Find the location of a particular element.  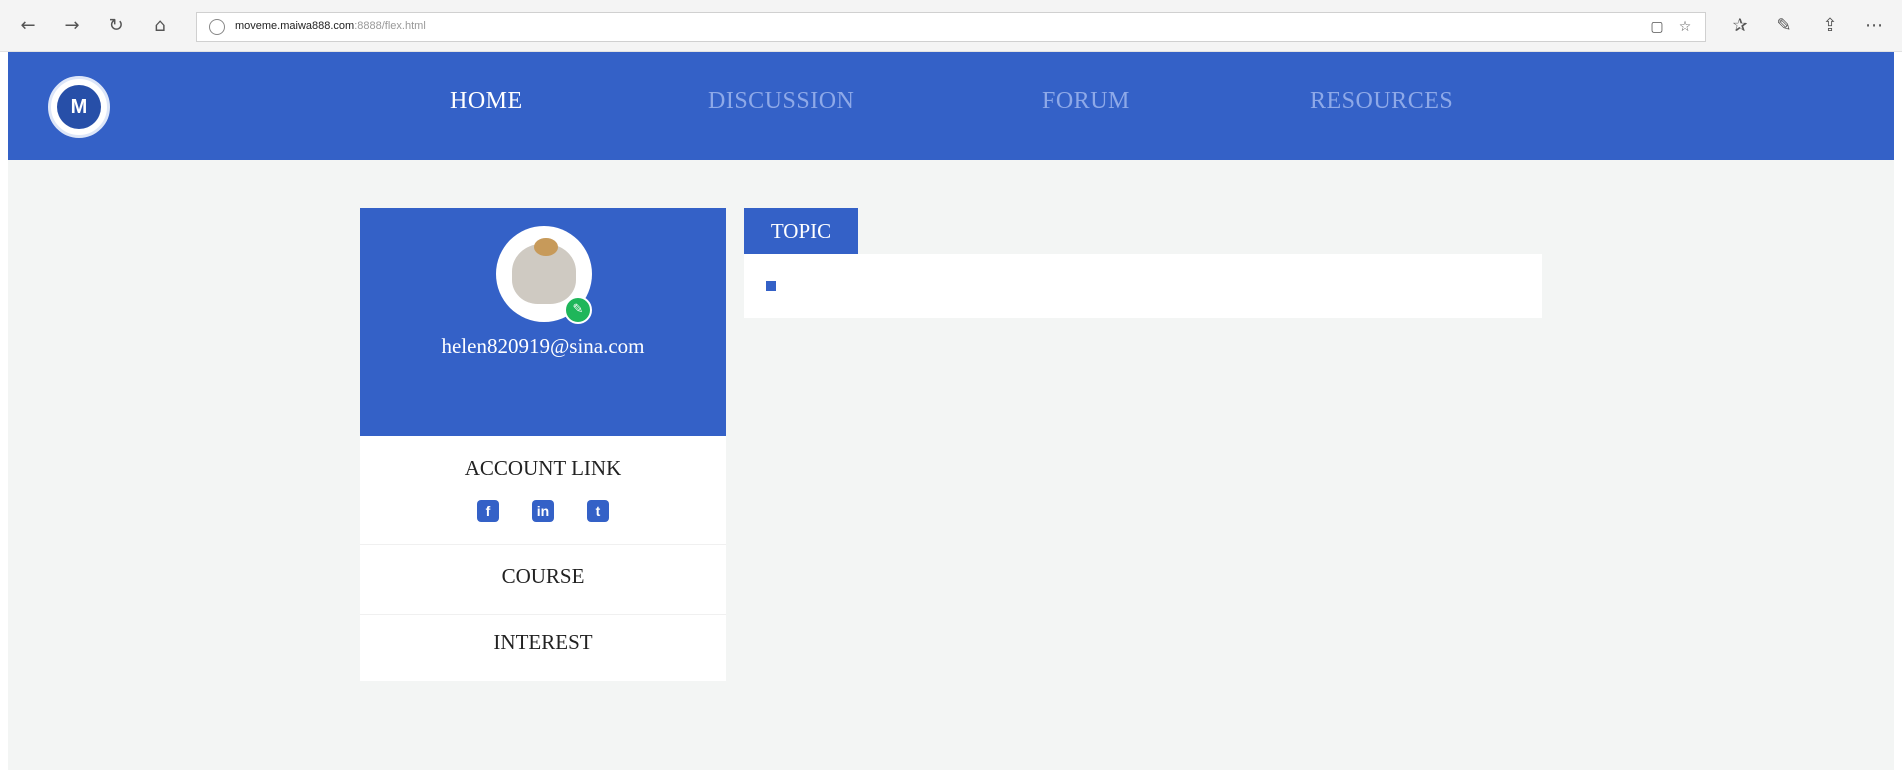

site-info-icon is located at coordinates (217, 27).